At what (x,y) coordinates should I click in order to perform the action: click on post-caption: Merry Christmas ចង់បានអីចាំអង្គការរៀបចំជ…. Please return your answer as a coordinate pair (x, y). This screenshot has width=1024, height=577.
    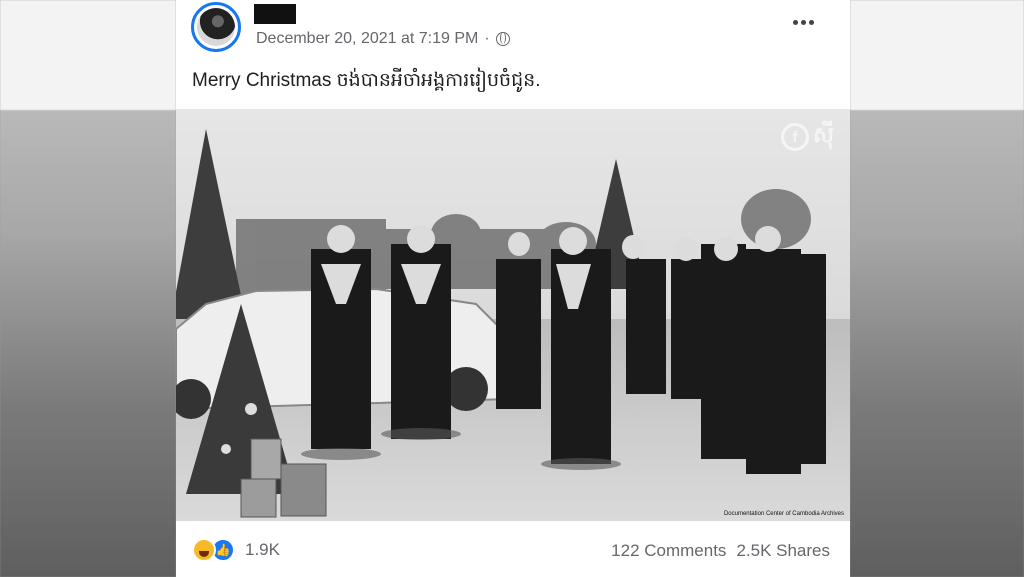
    Looking at the image, I should click on (366, 80).